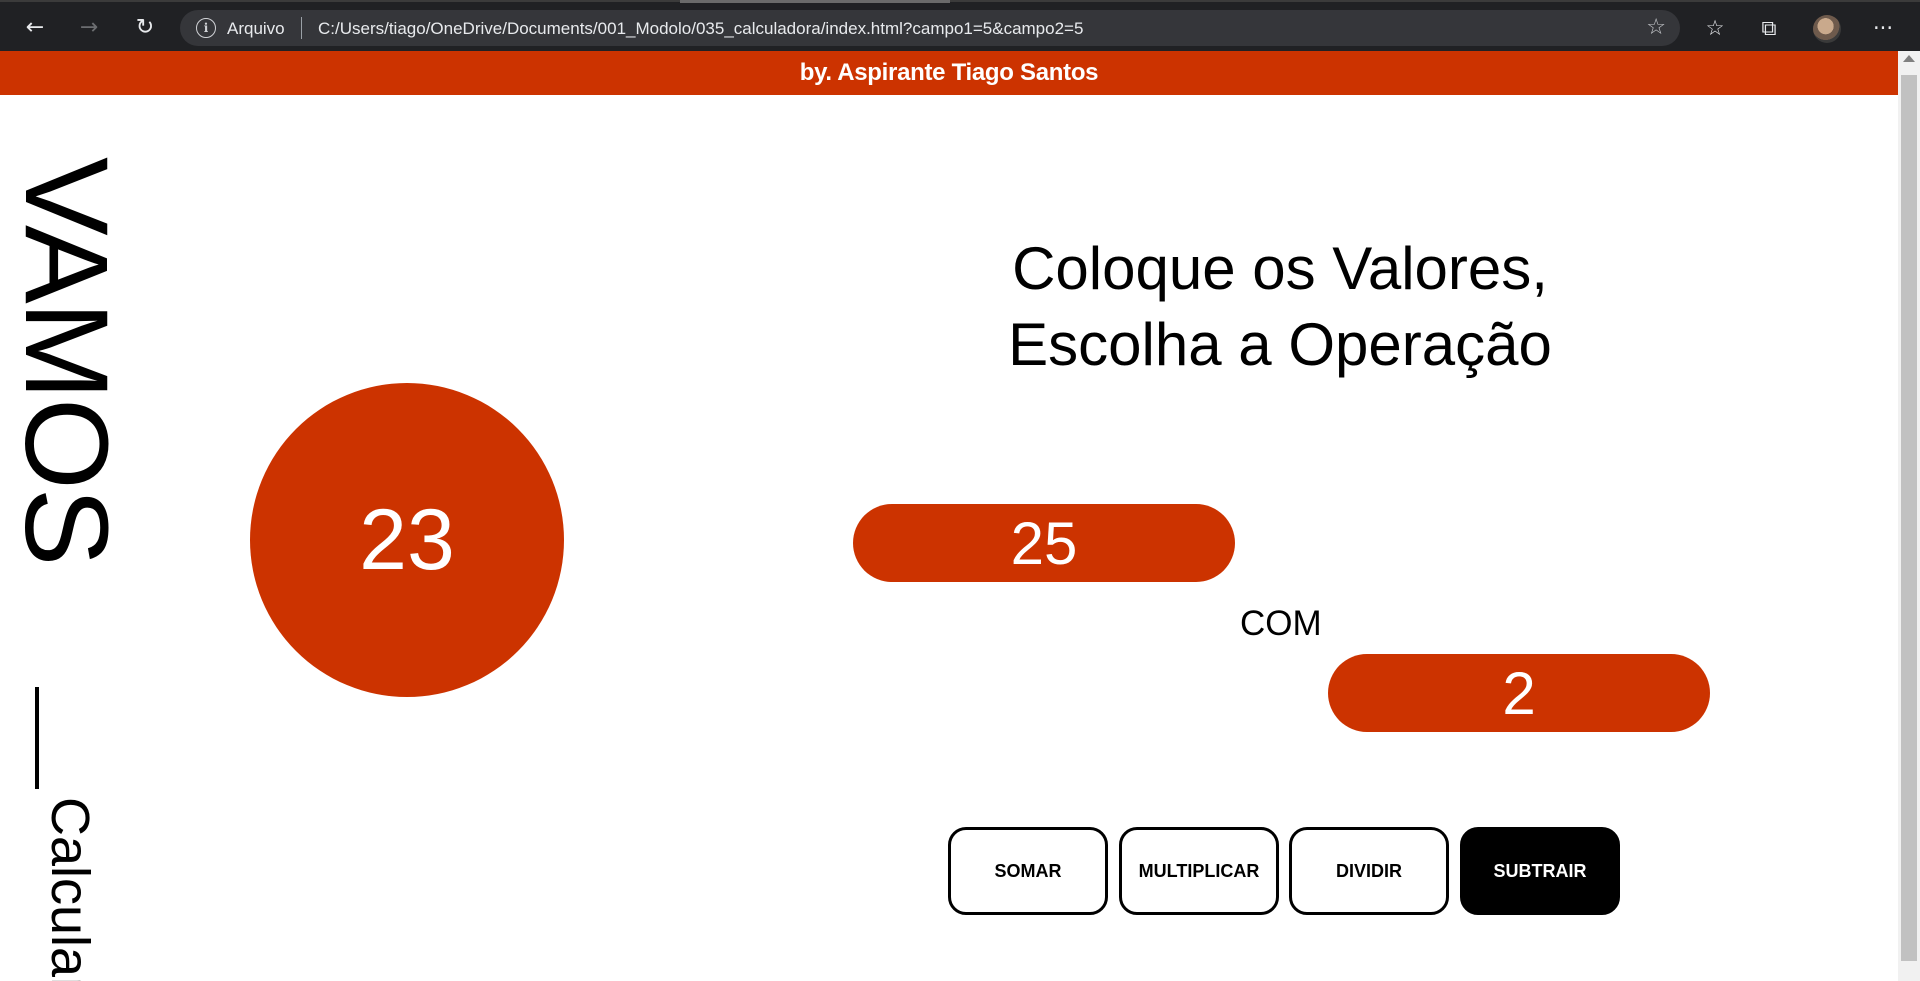 The height and width of the screenshot is (981, 1920). What do you see at coordinates (1280, 307) in the screenshot?
I see `page-heading: Coloque os Valores, Escolha a Operação` at bounding box center [1280, 307].